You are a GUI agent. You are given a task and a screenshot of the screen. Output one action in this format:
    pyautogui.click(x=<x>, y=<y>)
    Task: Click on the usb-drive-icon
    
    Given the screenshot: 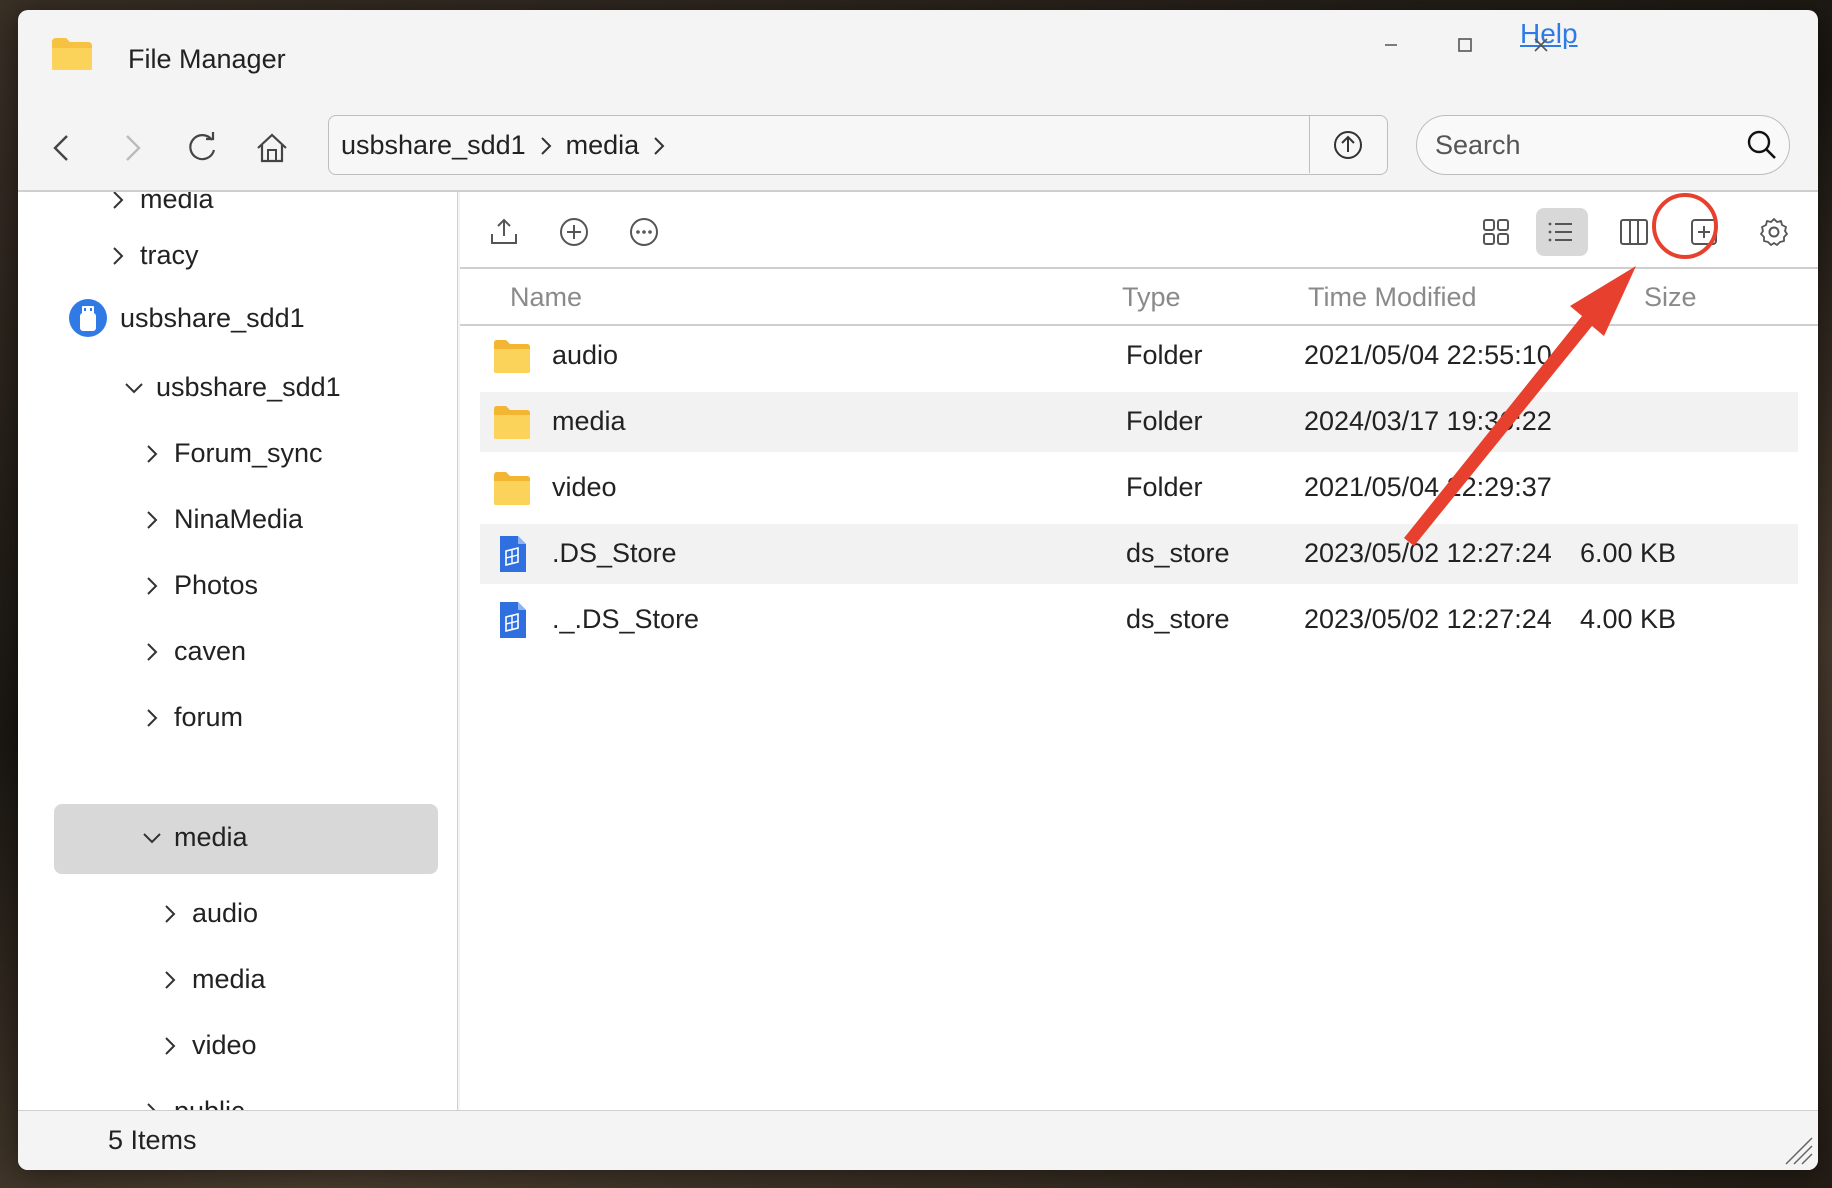 What is the action you would take?
    pyautogui.click(x=88, y=318)
    